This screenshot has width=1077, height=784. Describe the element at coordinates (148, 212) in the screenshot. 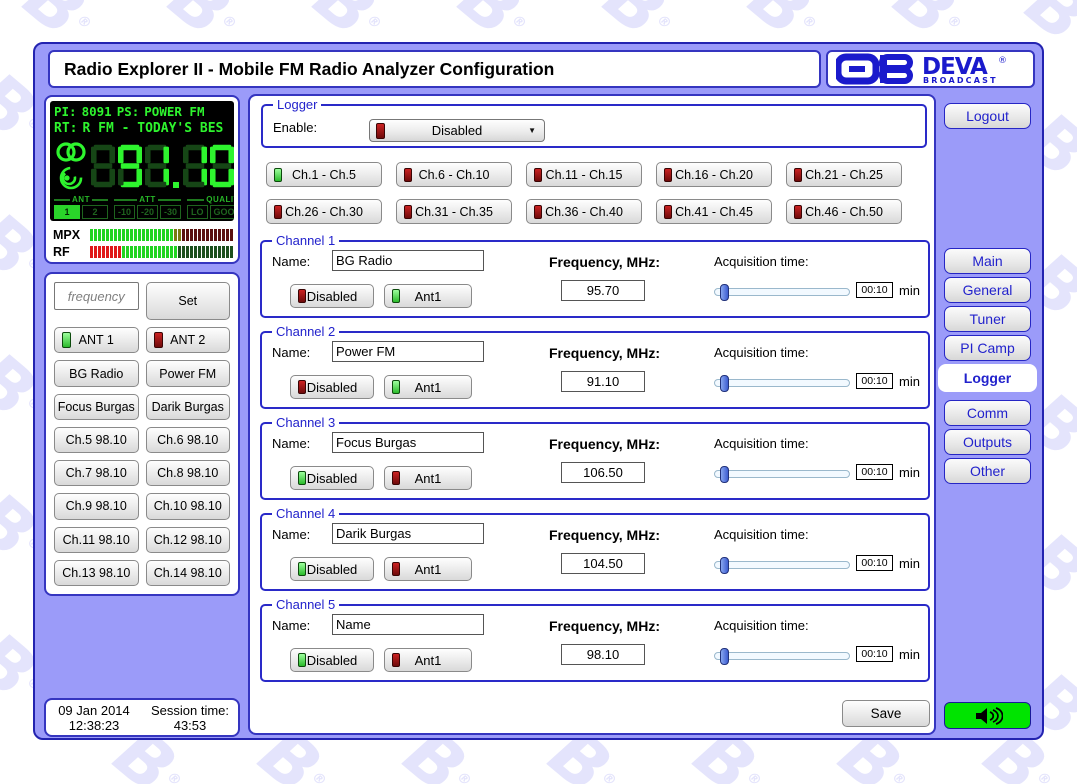

I see `indicator--20: -20` at that location.